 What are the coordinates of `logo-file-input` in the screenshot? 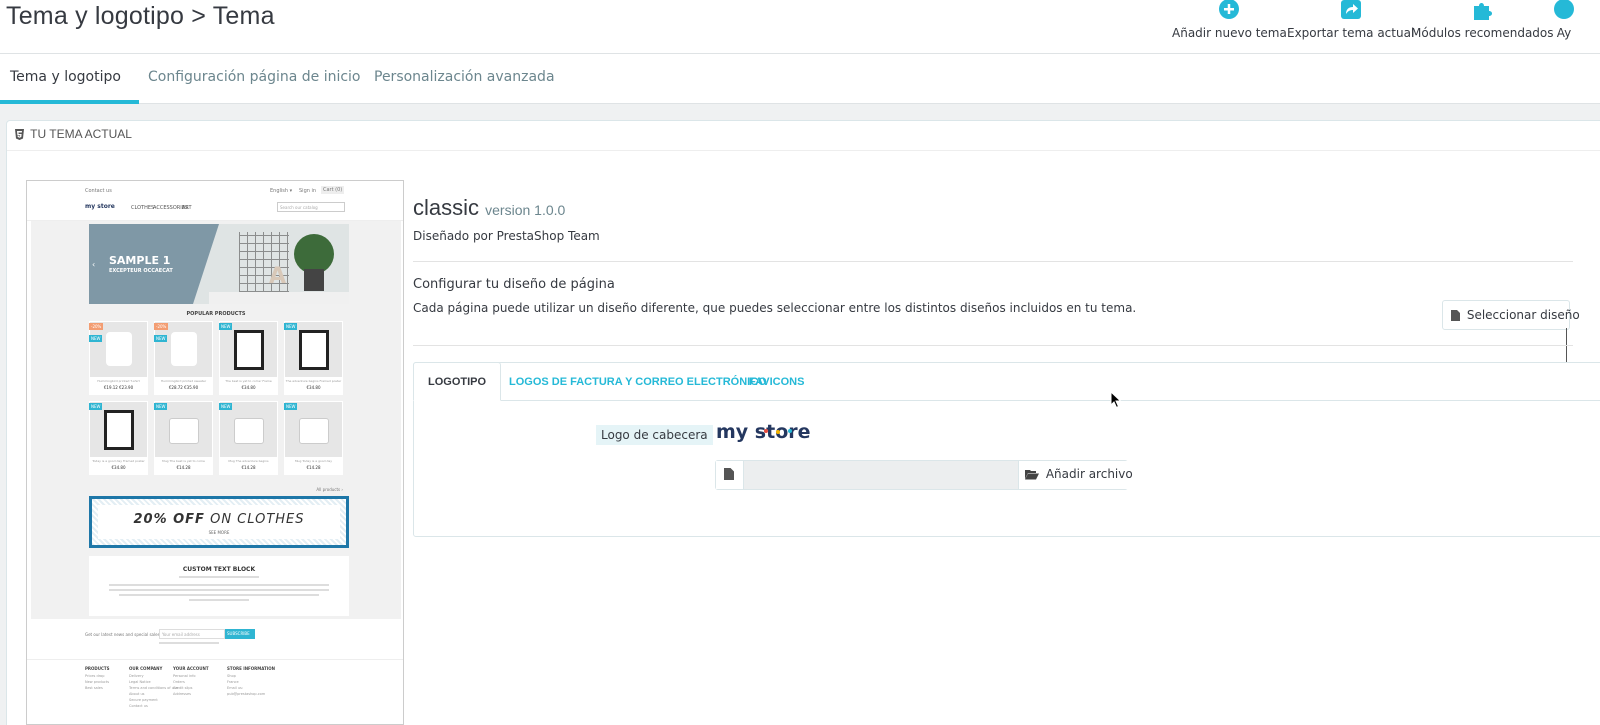 It's located at (881, 475).